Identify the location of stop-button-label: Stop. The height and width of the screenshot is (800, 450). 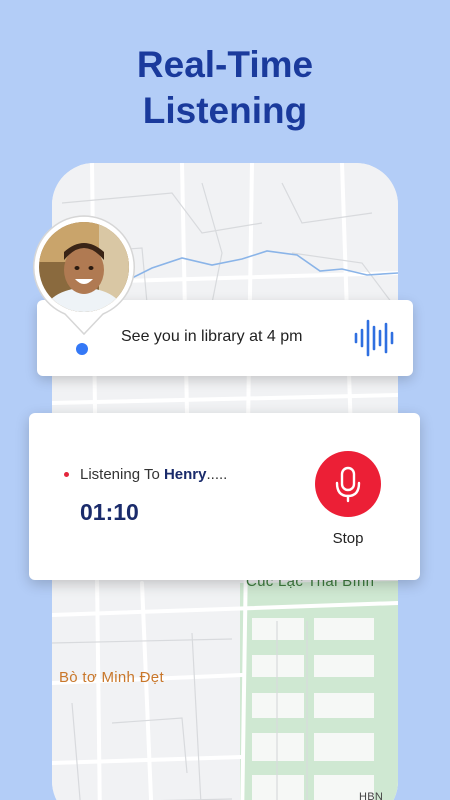
(348, 538).